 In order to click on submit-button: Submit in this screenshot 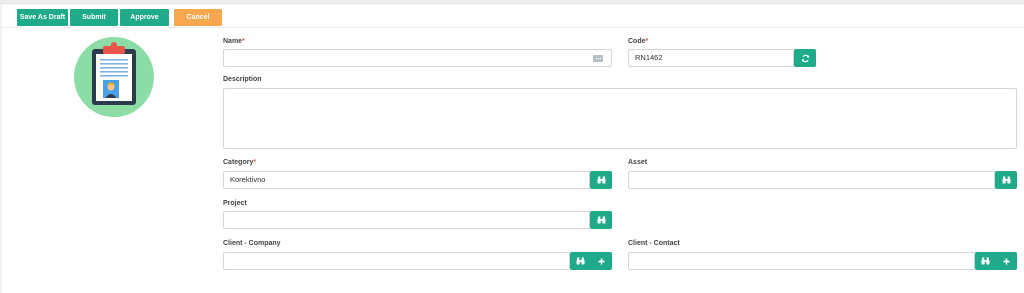, I will do `click(94, 17)`.